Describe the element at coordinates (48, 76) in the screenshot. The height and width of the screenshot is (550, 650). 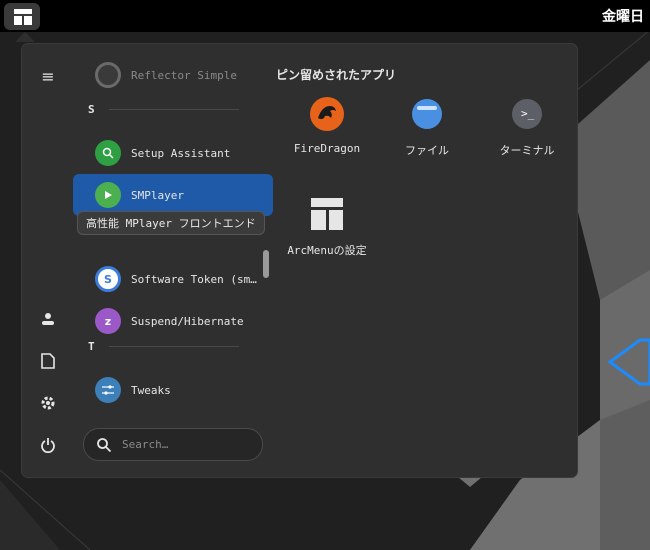
I see `hamburger-icon: ≡` at that location.